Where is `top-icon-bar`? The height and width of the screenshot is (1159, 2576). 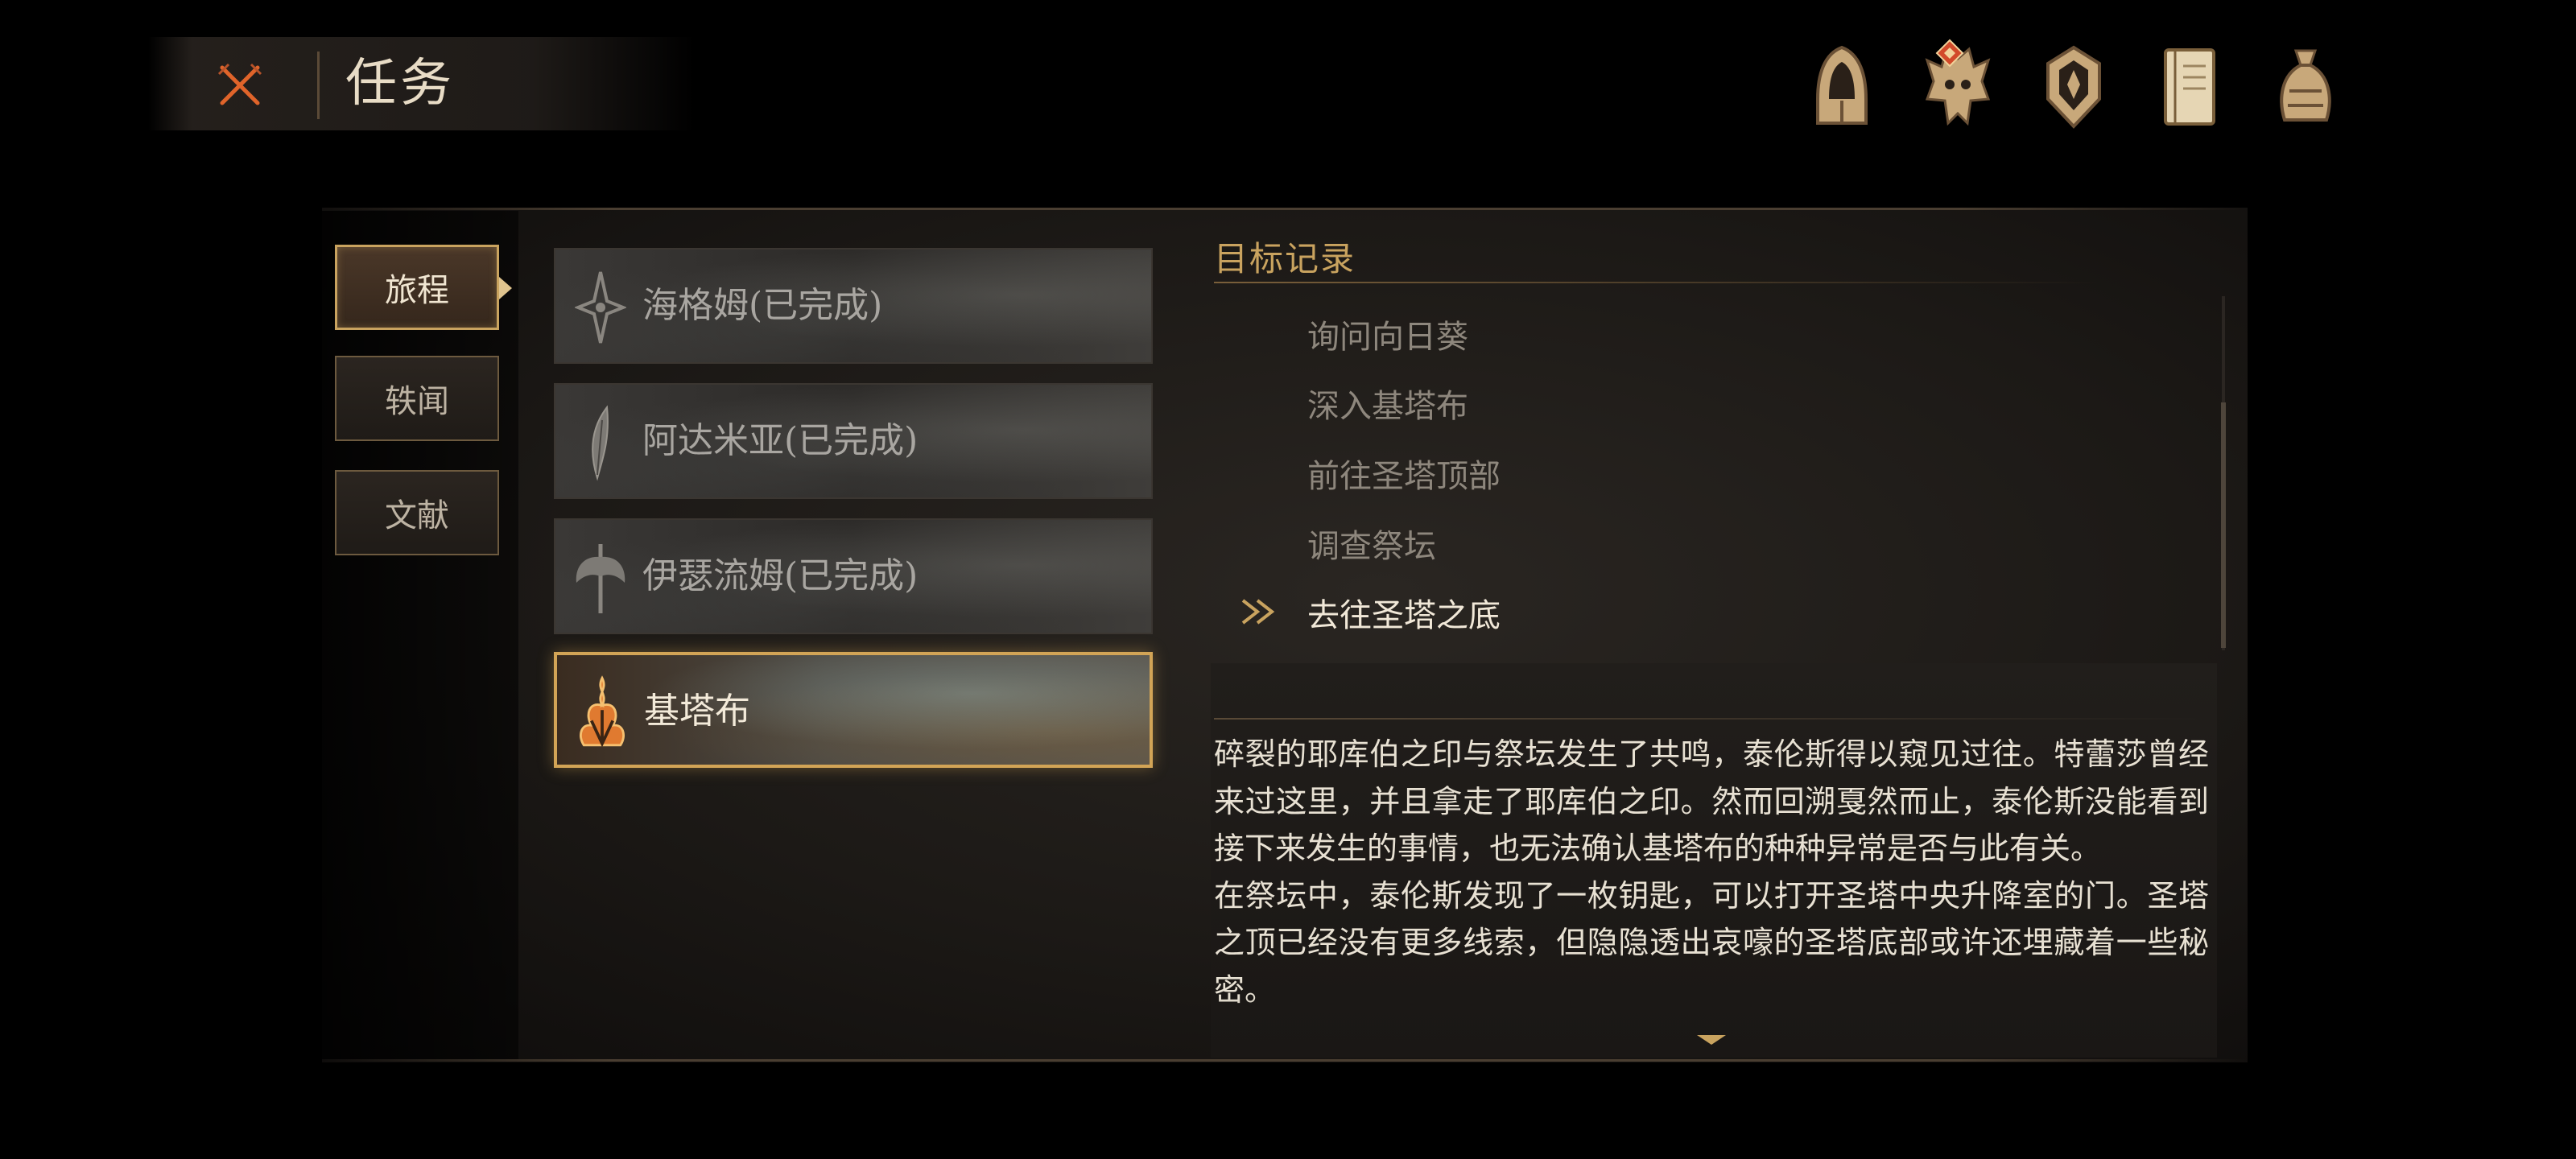 top-icon-bar is located at coordinates (2068, 83).